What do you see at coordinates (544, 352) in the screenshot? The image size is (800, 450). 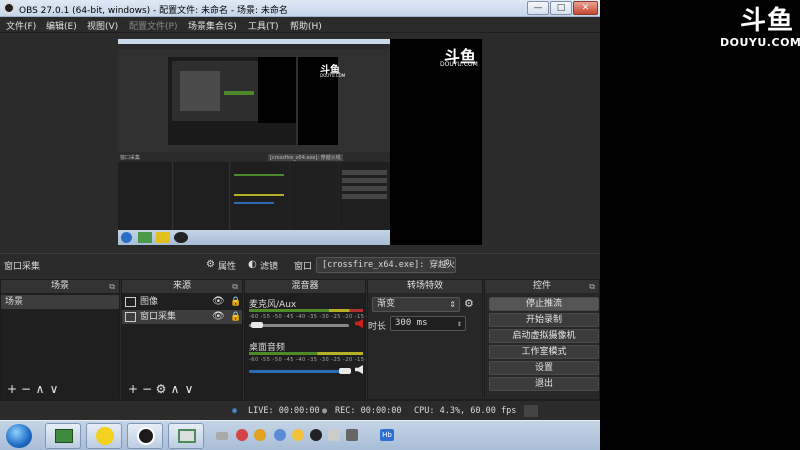 I see `studio-mode-button: 工作室模式` at bounding box center [544, 352].